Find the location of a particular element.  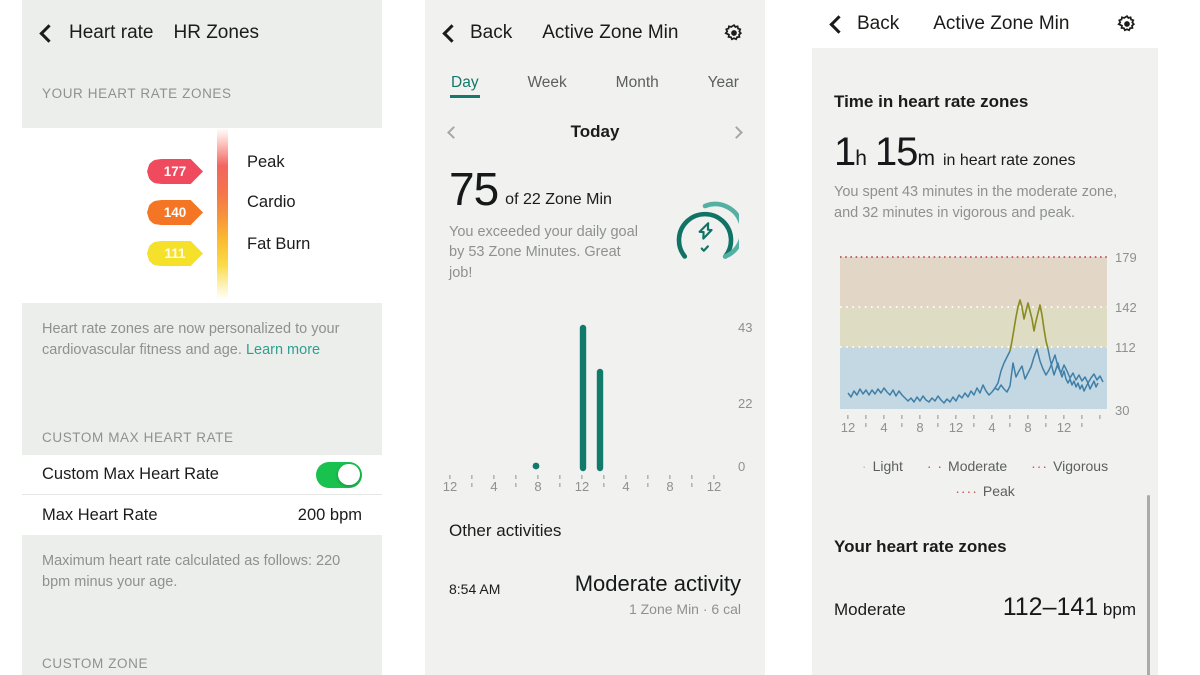

x-tick-3: 12 is located at coordinates (582, 486).